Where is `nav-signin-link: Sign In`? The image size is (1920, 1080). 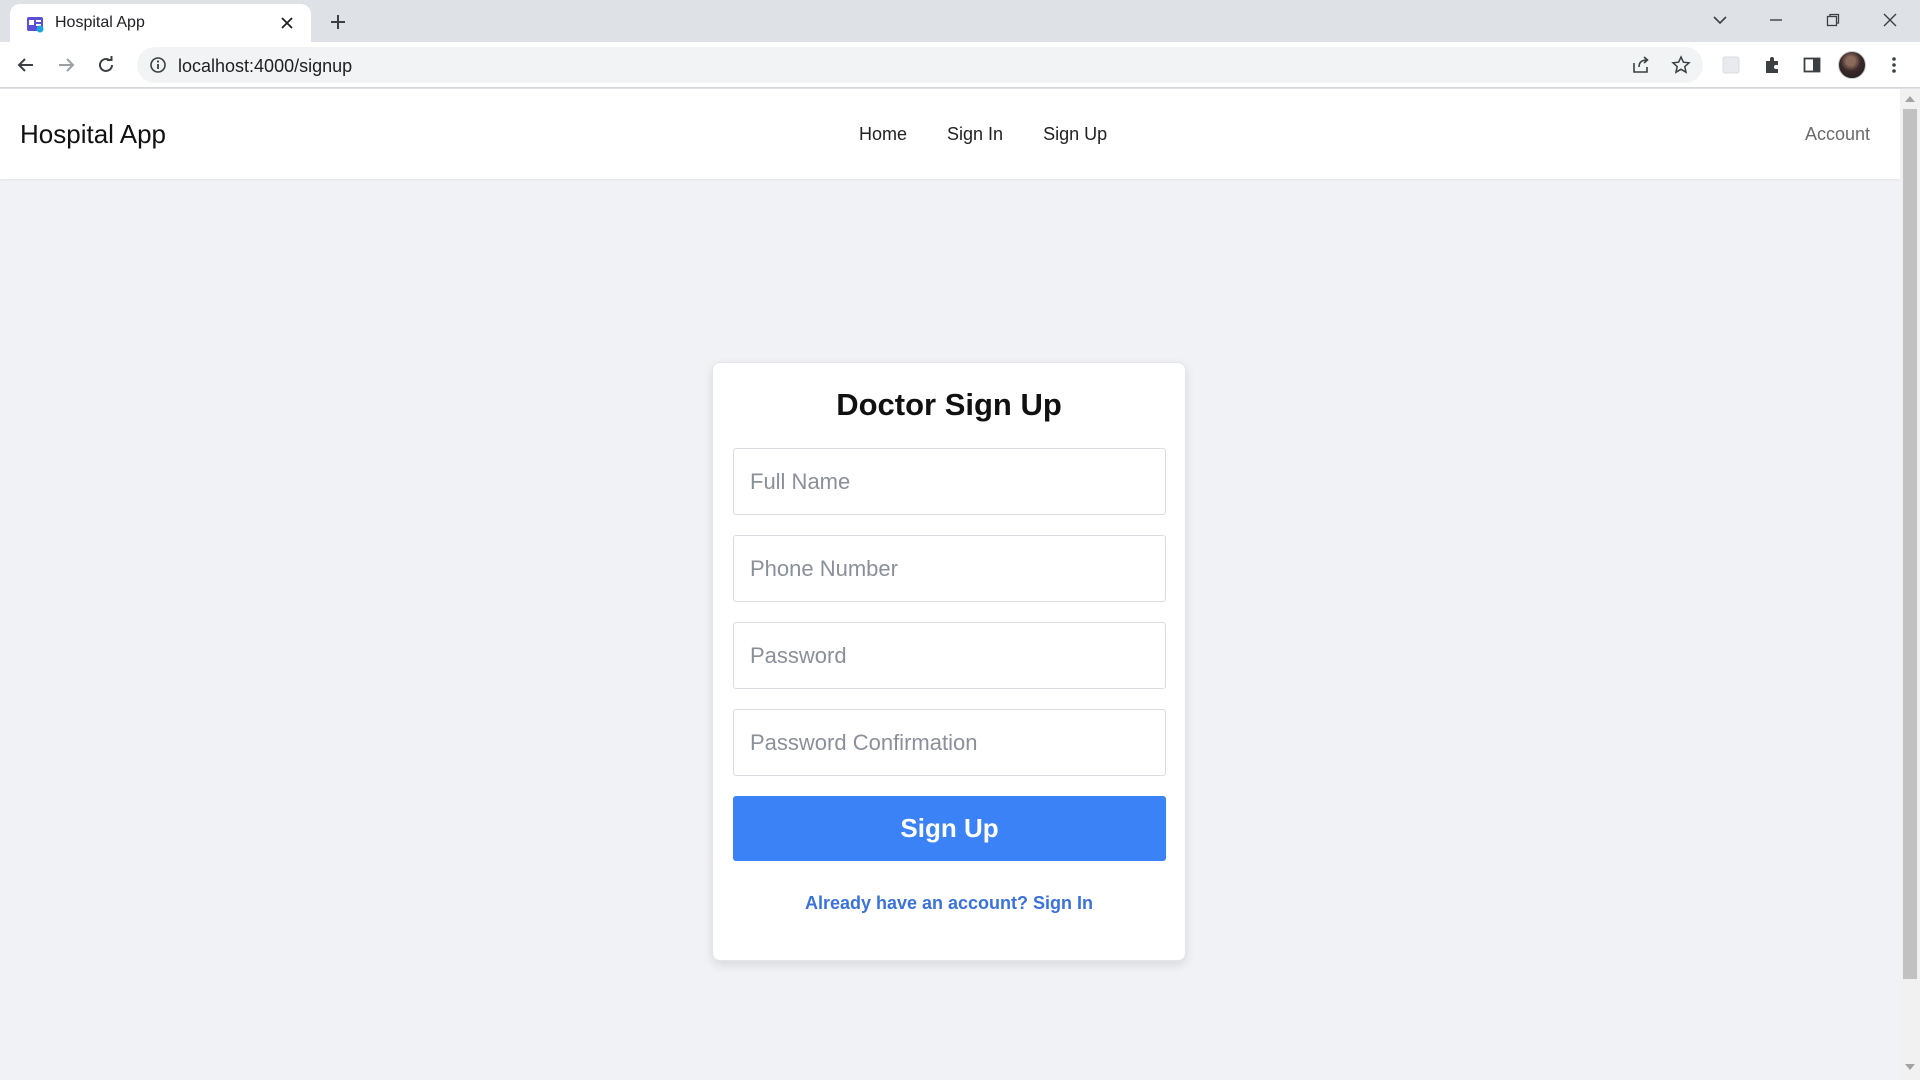 nav-signin-link: Sign In is located at coordinates (975, 134).